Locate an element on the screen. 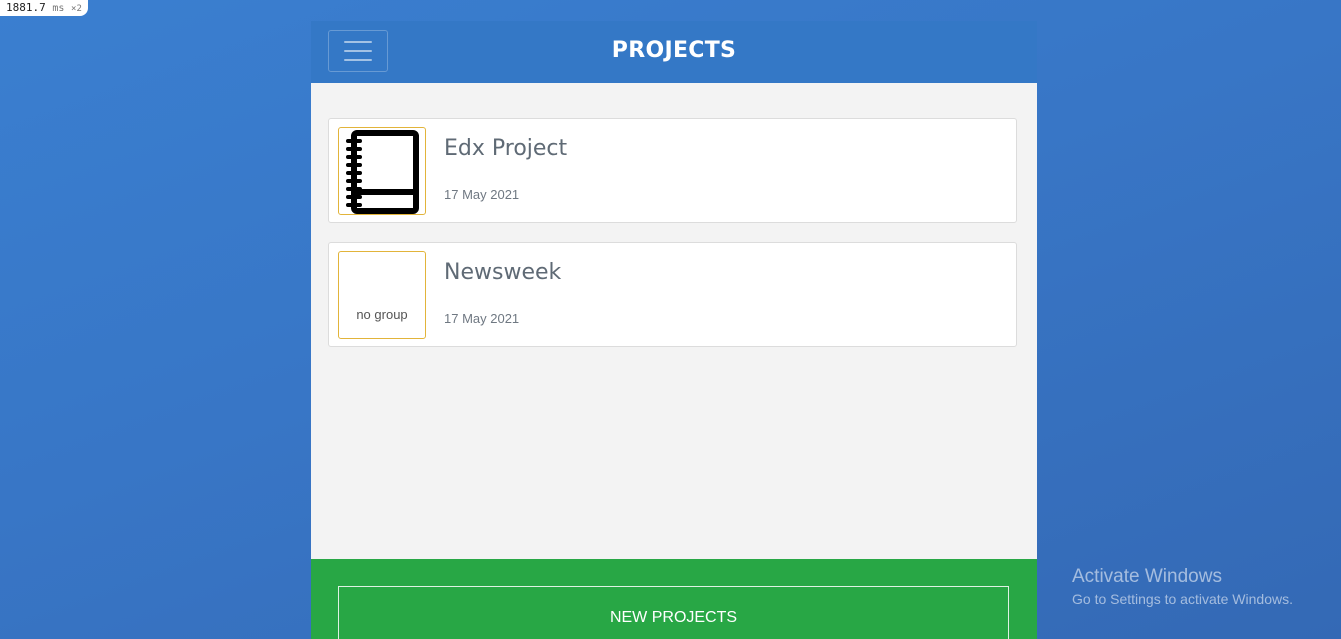 The width and height of the screenshot is (1341, 639). notebook-icon is located at coordinates (382, 172).